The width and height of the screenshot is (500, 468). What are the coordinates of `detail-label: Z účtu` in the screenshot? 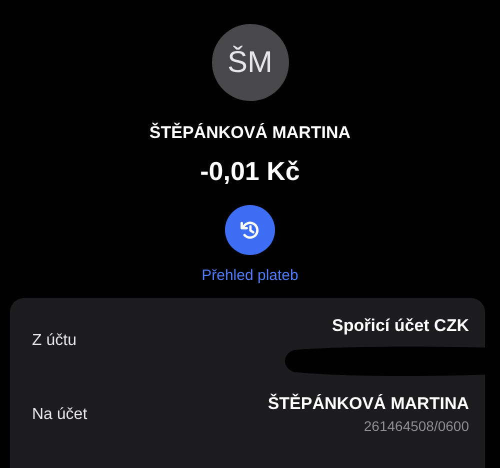 It's located at (54, 341).